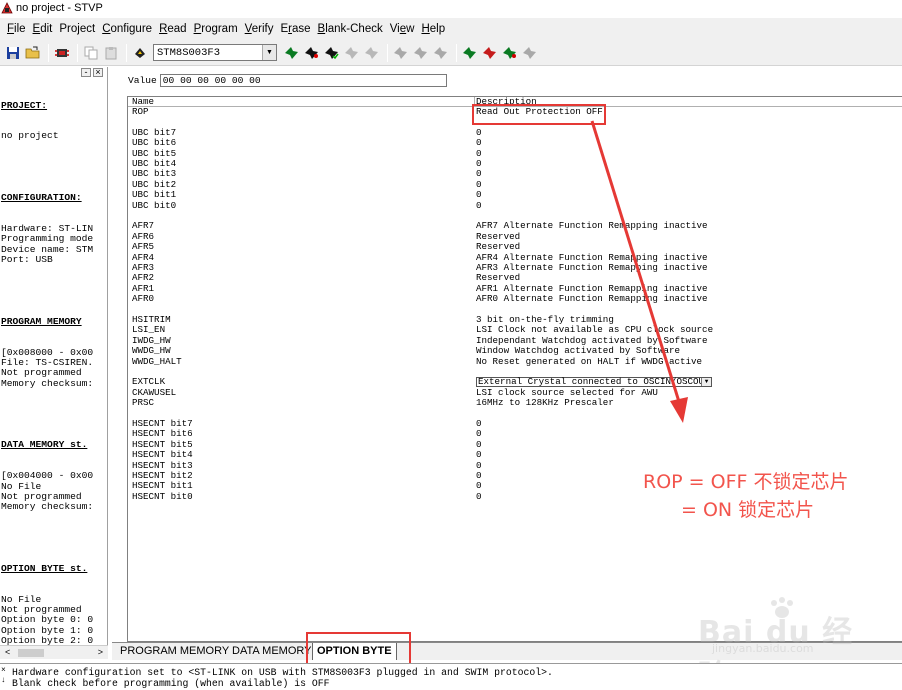 The height and width of the screenshot is (690, 902). I want to click on option-row: UBC bit7 0, so click(515, 132).